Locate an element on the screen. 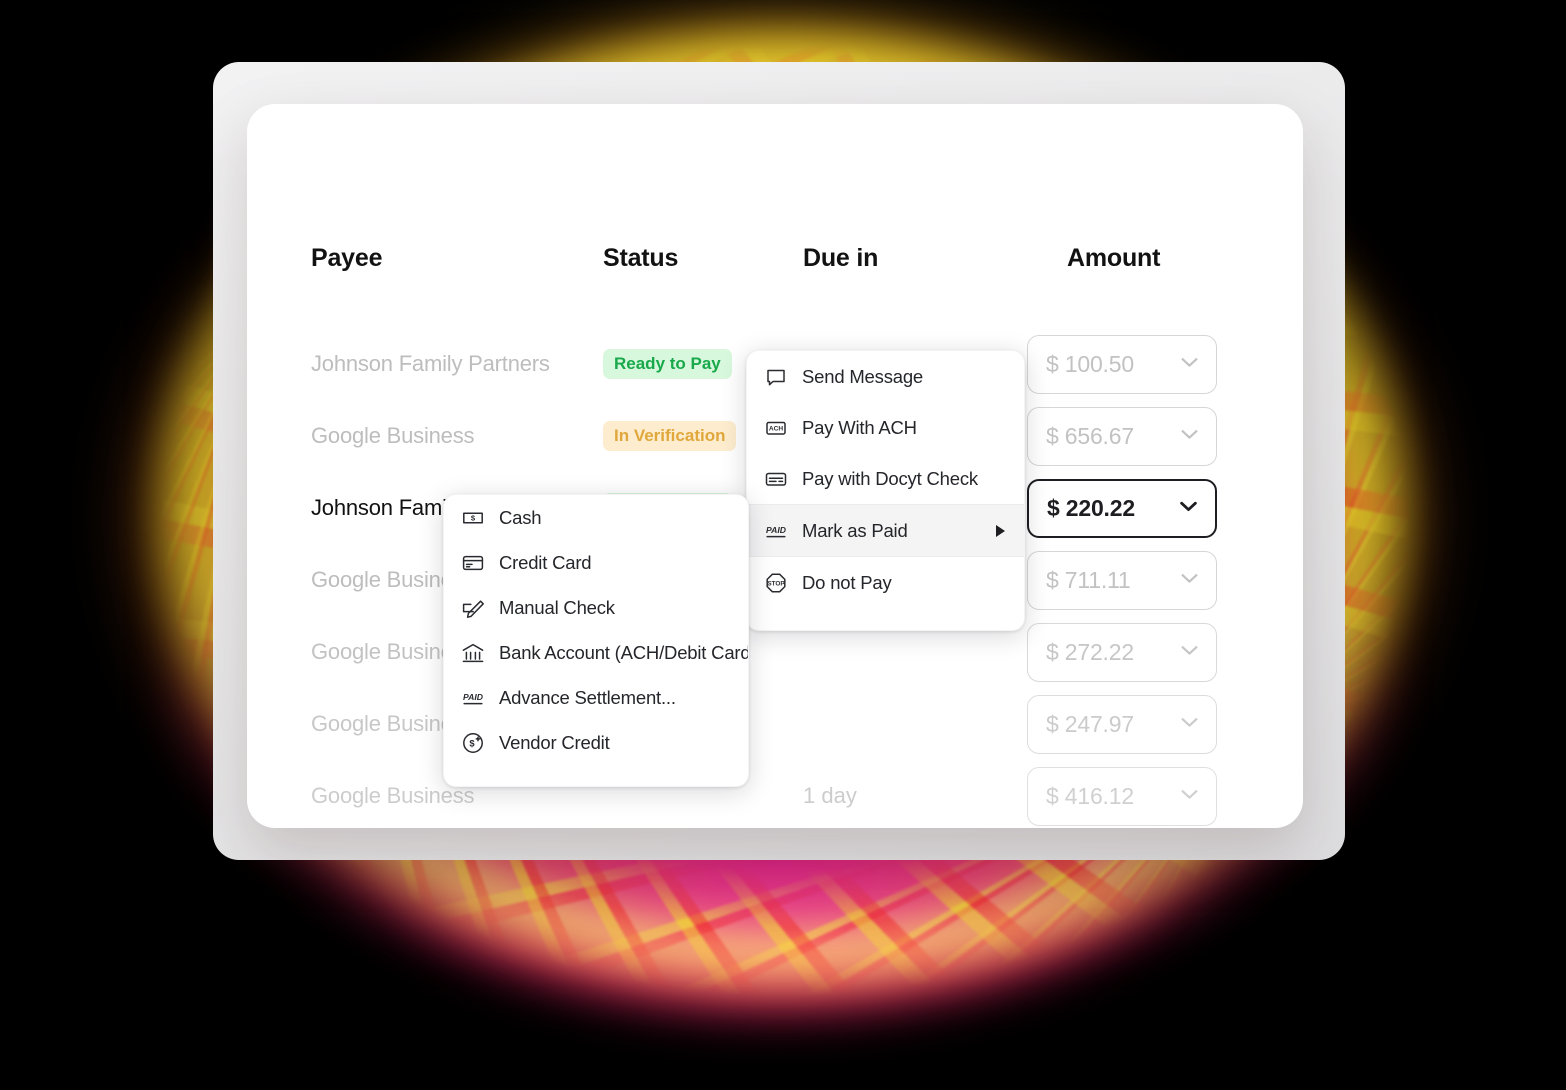 The image size is (1566, 1090). dollar-plus-circle-icon: $ is located at coordinates (473, 743).